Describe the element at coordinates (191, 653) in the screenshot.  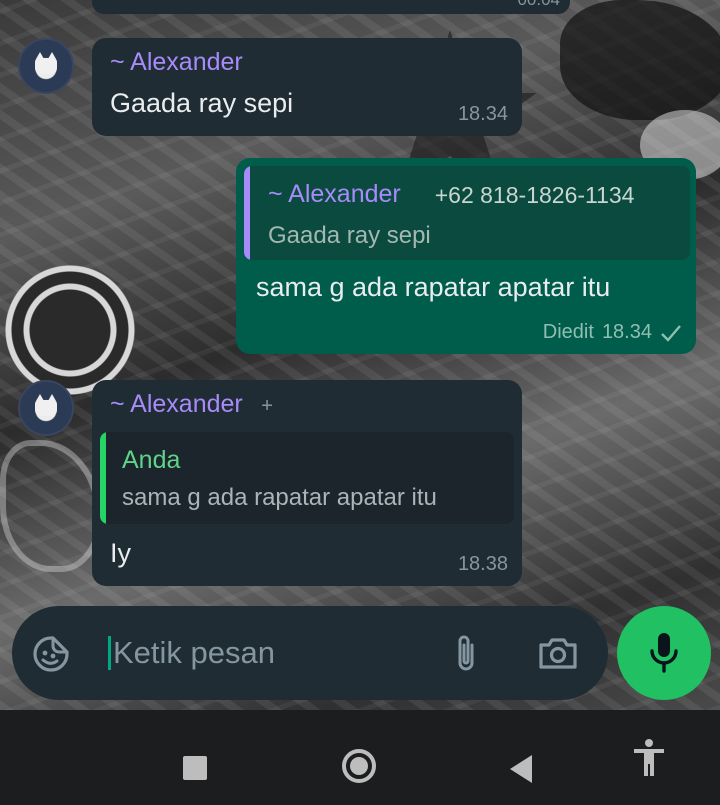
I see `message-input: Ketik pesan` at that location.